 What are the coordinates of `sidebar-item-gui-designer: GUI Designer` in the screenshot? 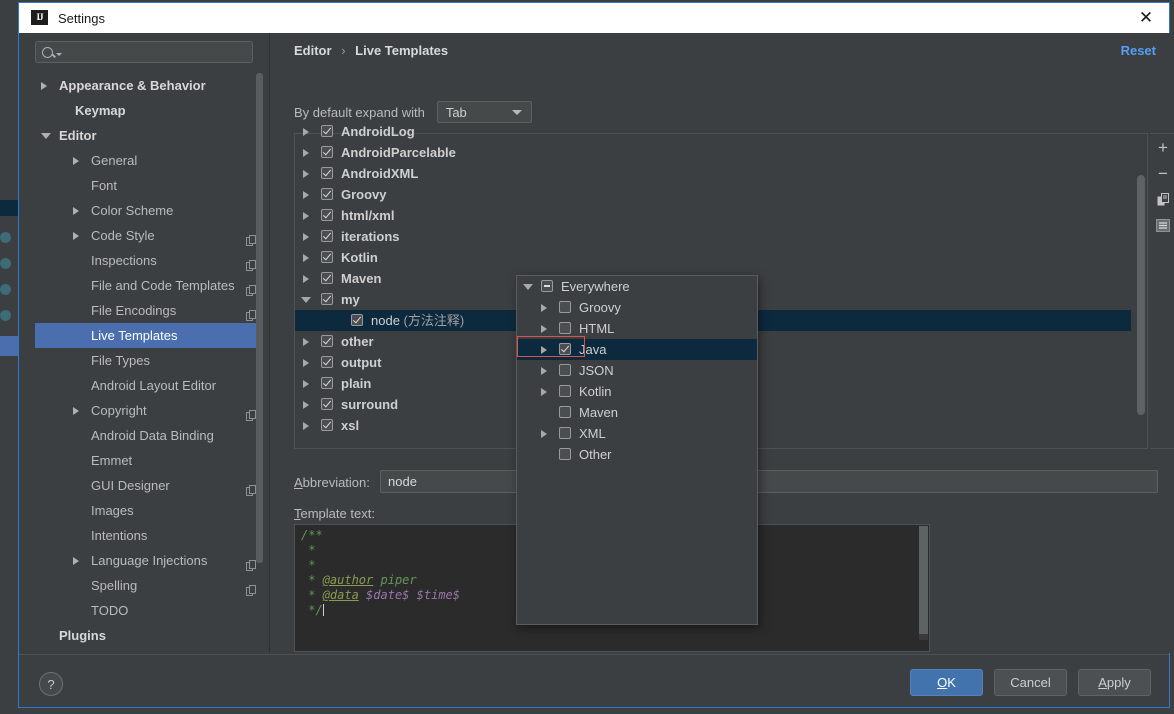 It's located at (149, 485).